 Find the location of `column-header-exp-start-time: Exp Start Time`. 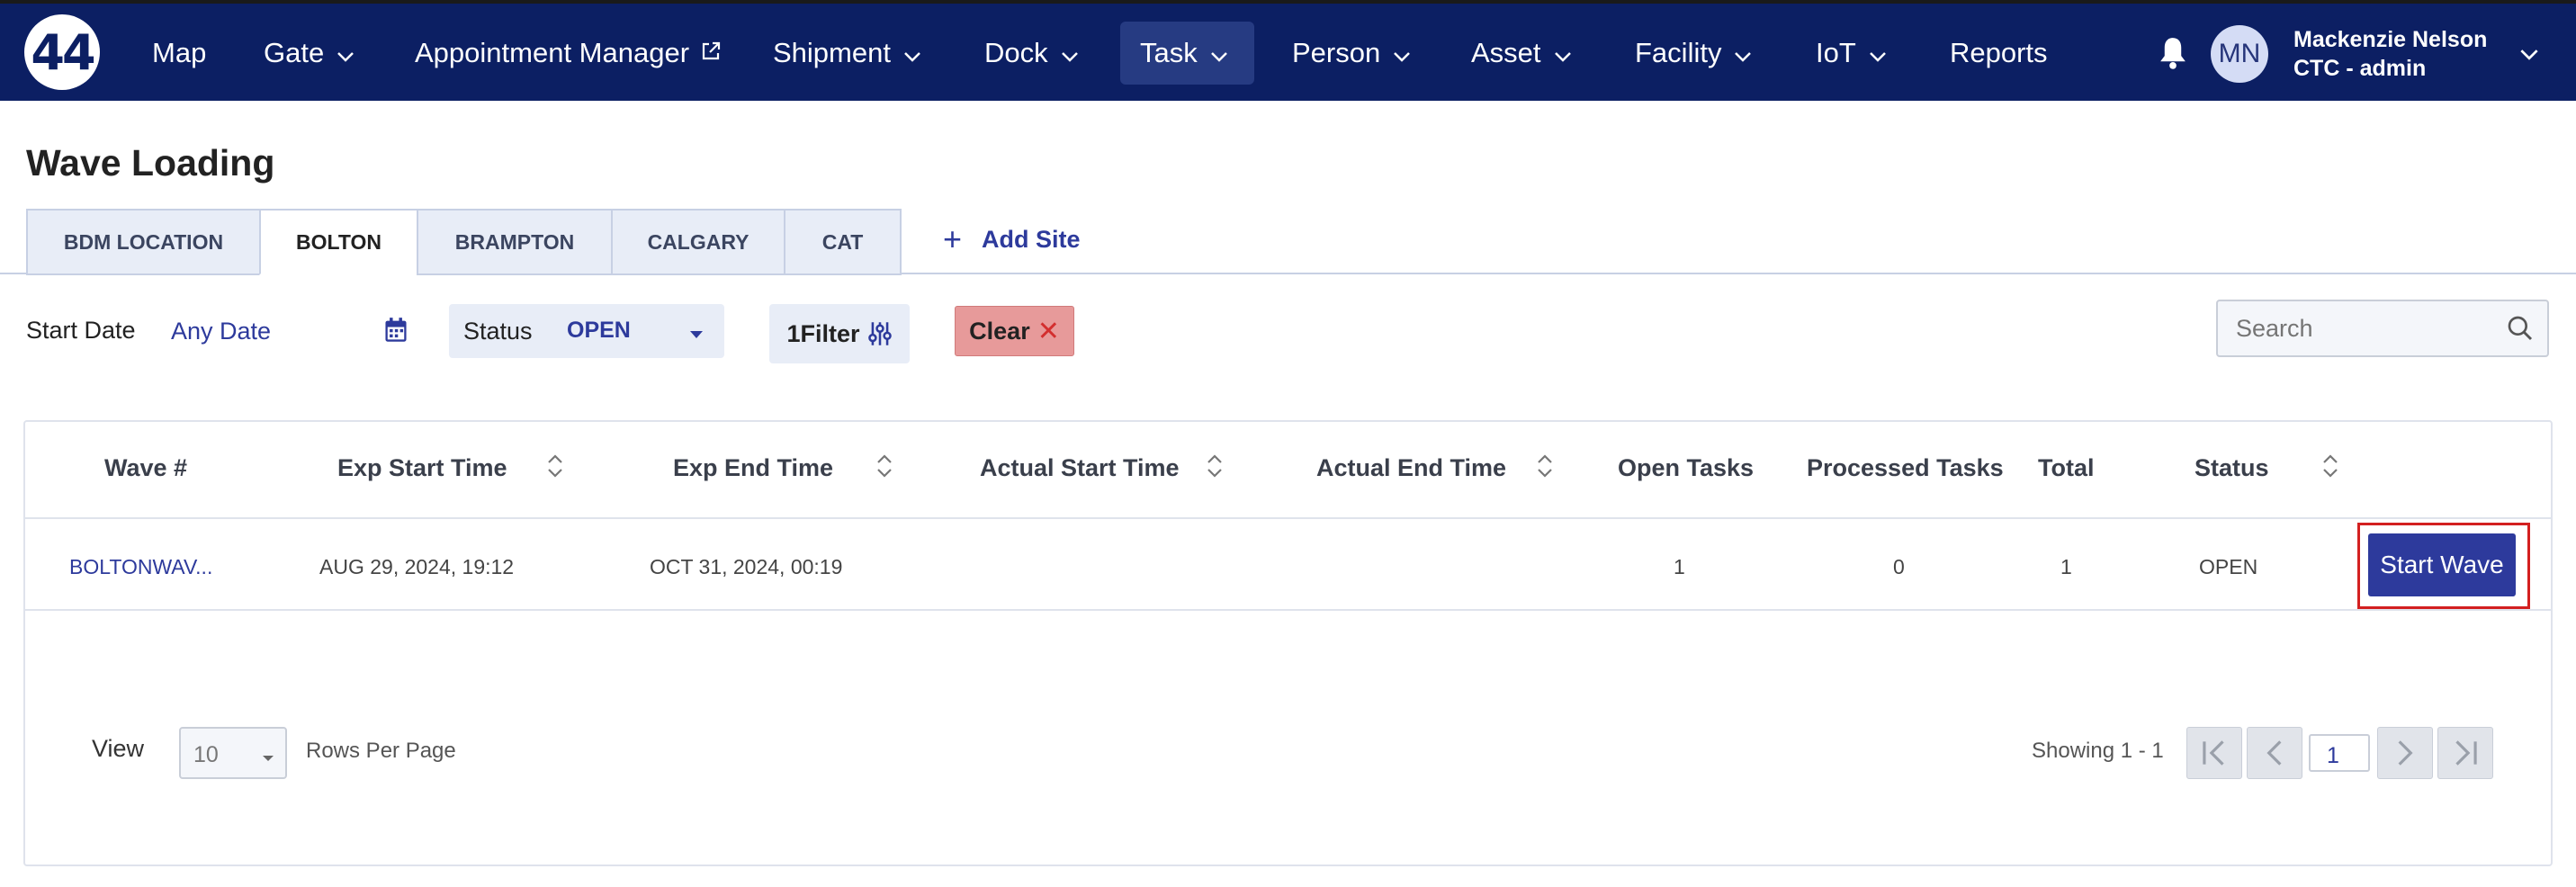

column-header-exp-start-time: Exp Start Time is located at coordinates (422, 468).